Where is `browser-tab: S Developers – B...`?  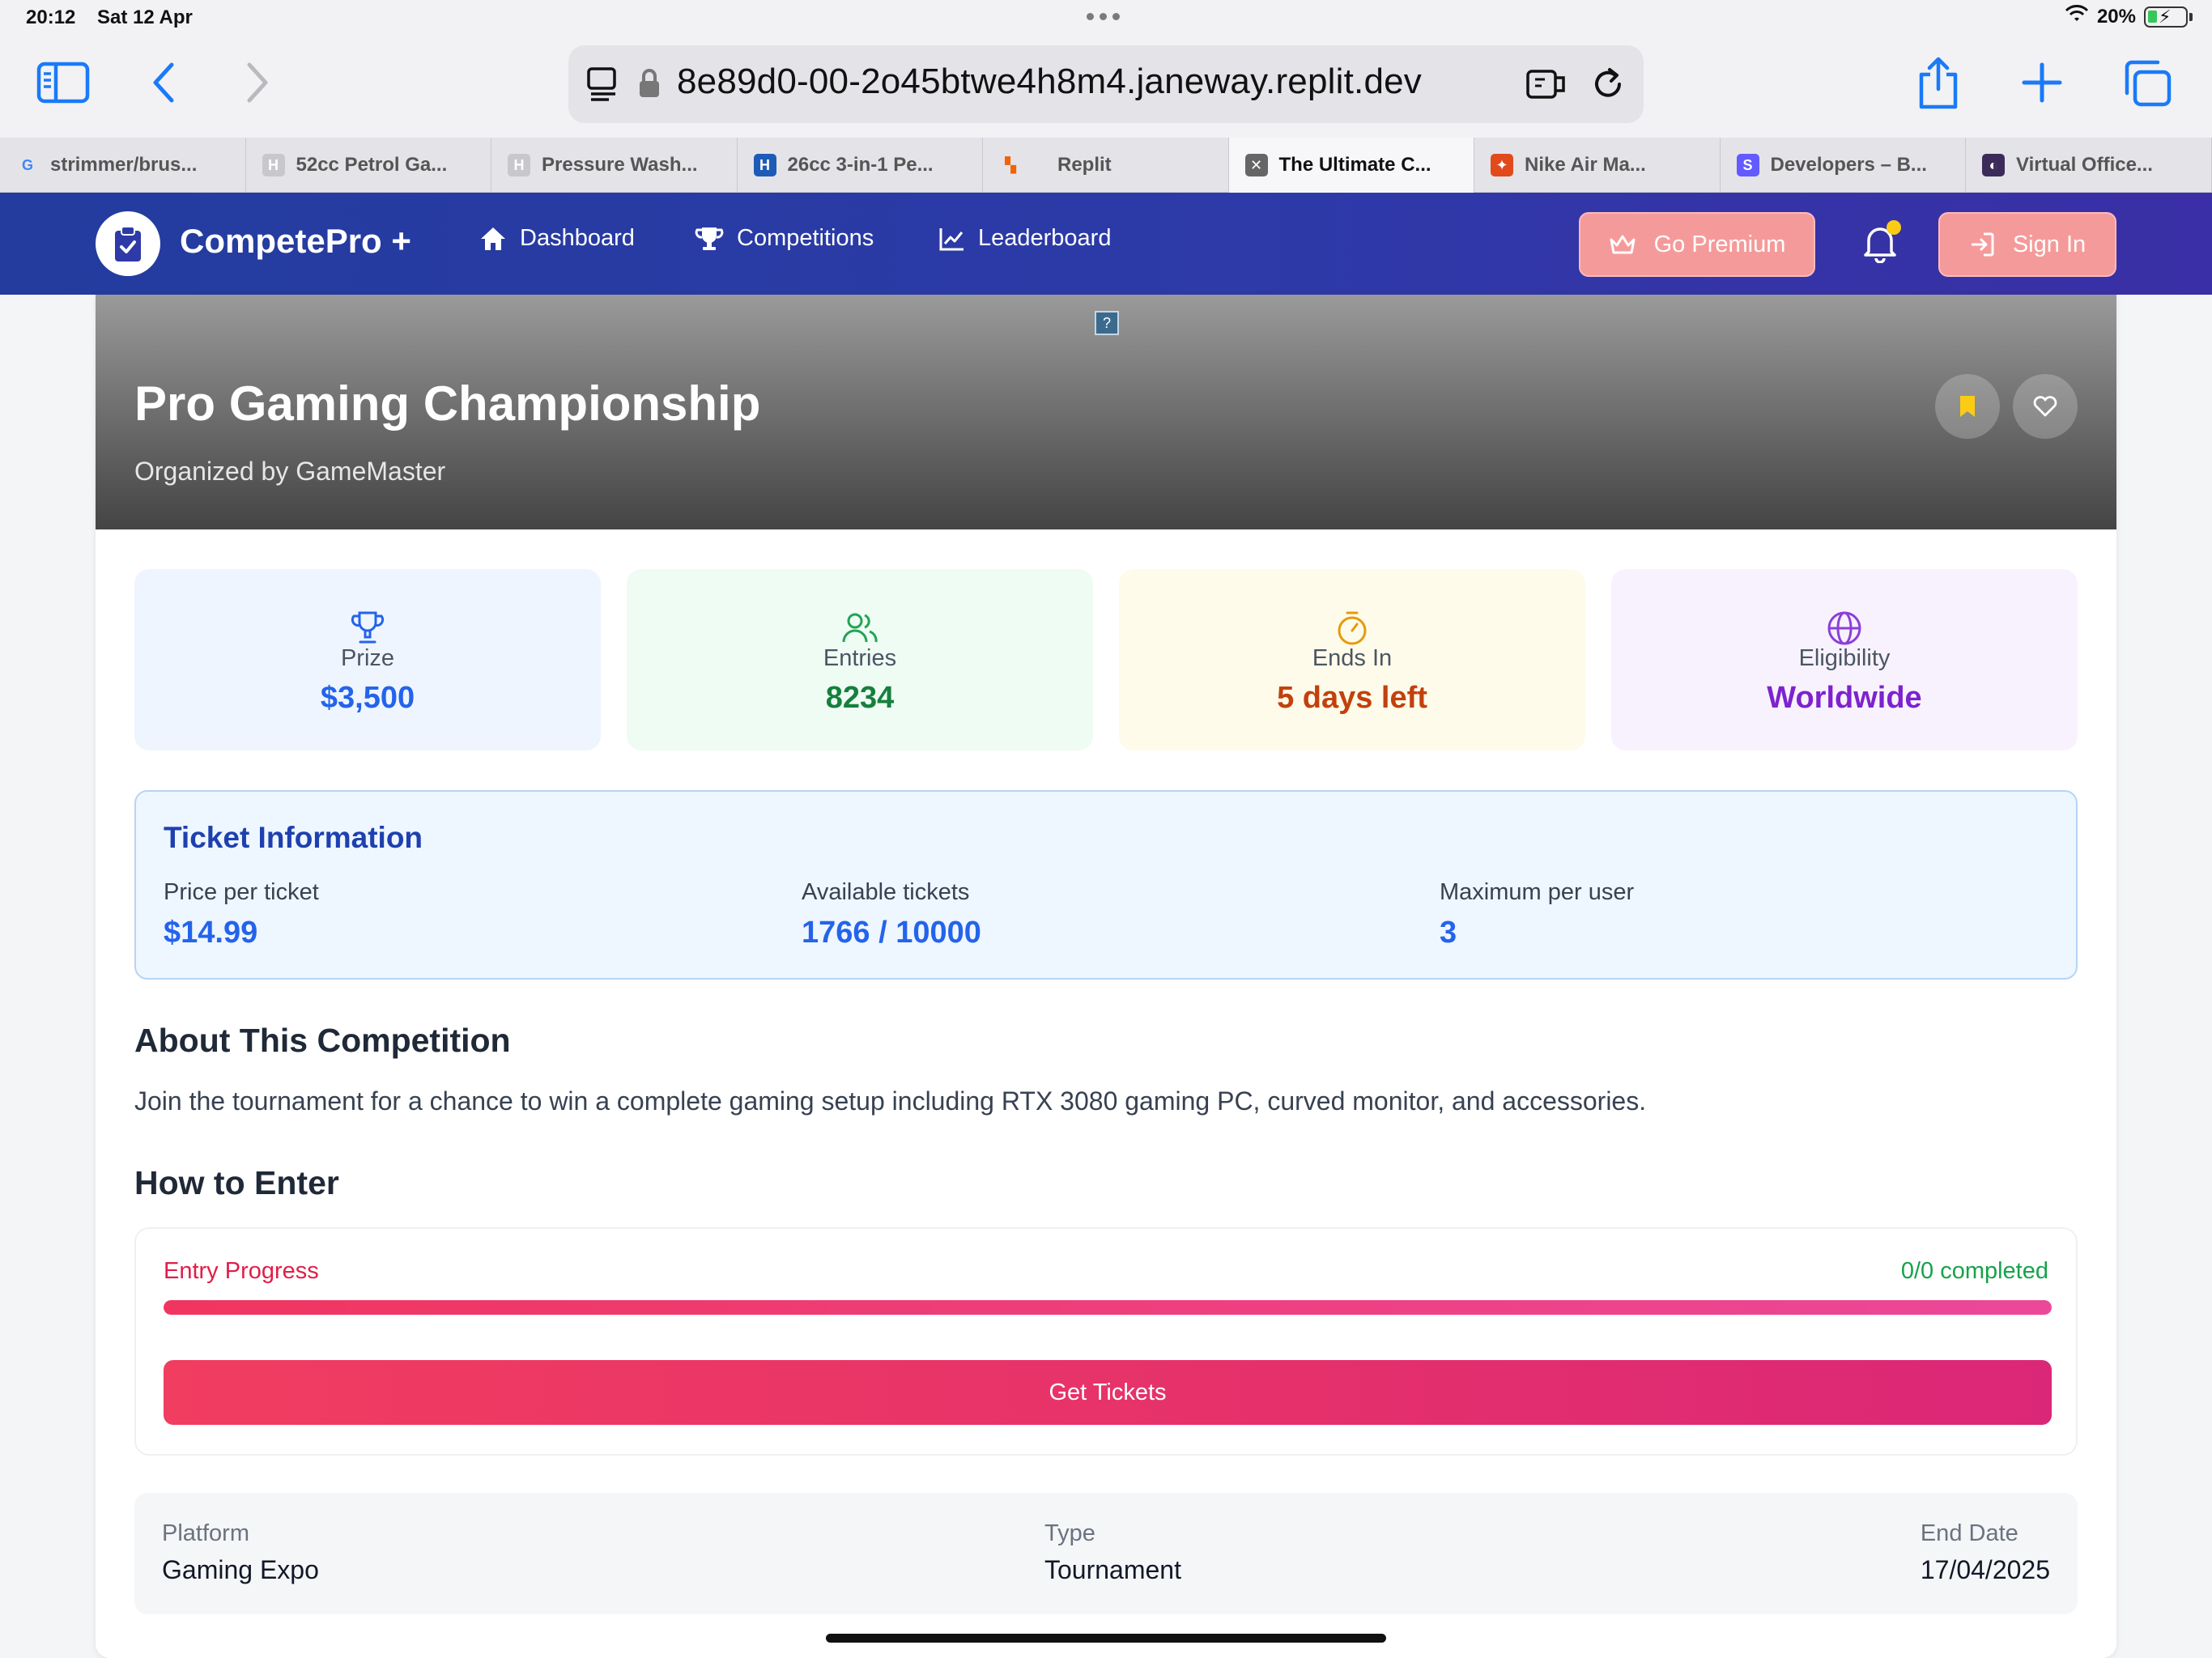
browser-tab: S Developers – B... is located at coordinates (1844, 165).